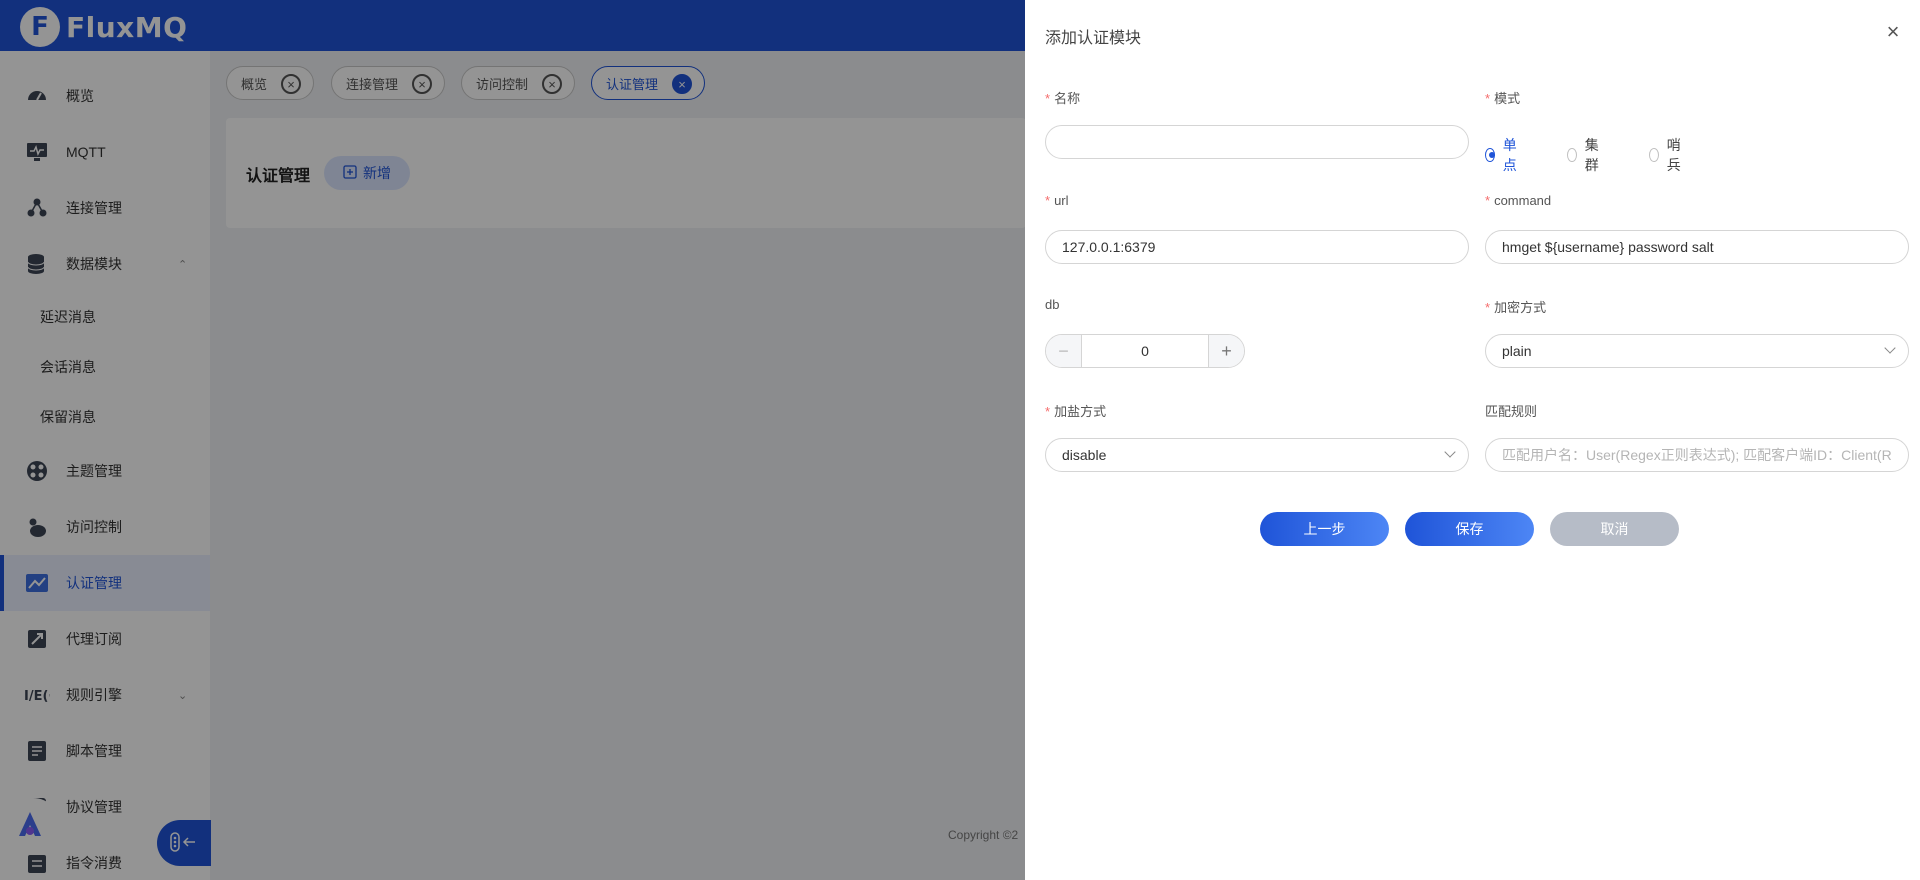  What do you see at coordinates (1893, 32) in the screenshot?
I see `close-icon: ×` at bounding box center [1893, 32].